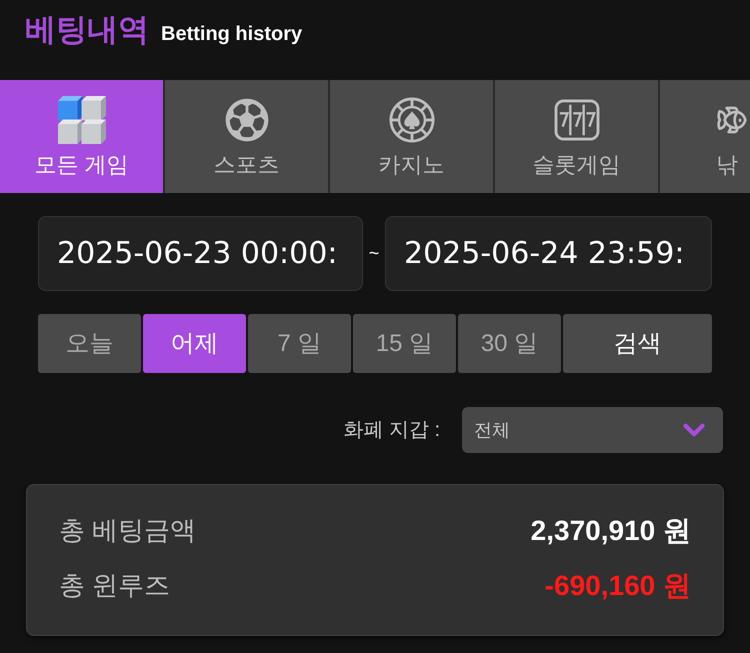 This screenshot has height=653, width=750. I want to click on date-range-button: 30 일, so click(509, 343).